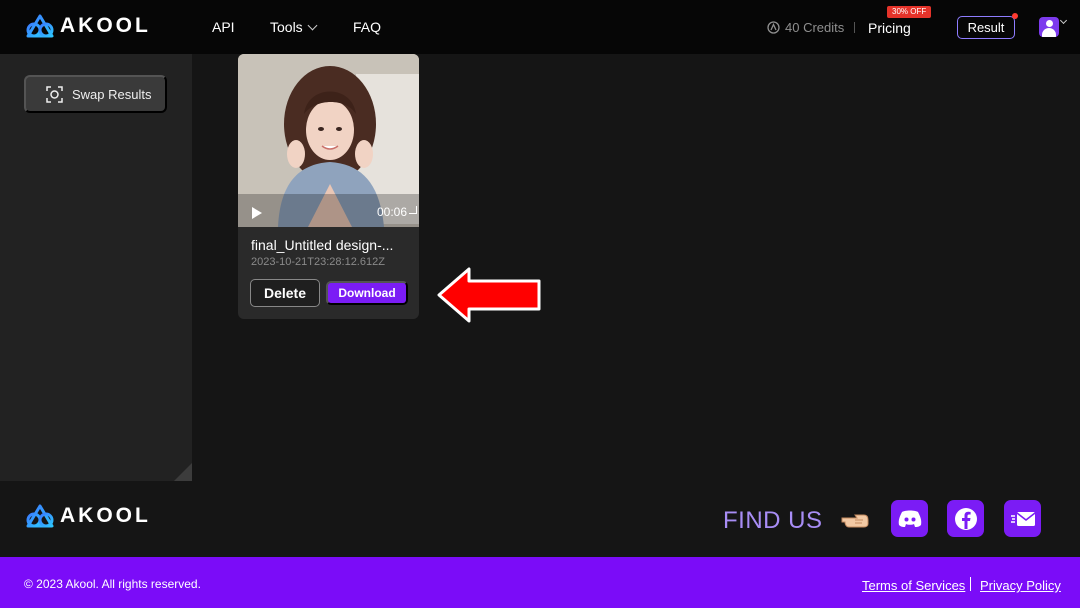  Describe the element at coordinates (257, 213) in the screenshot. I see `play-icon` at that location.